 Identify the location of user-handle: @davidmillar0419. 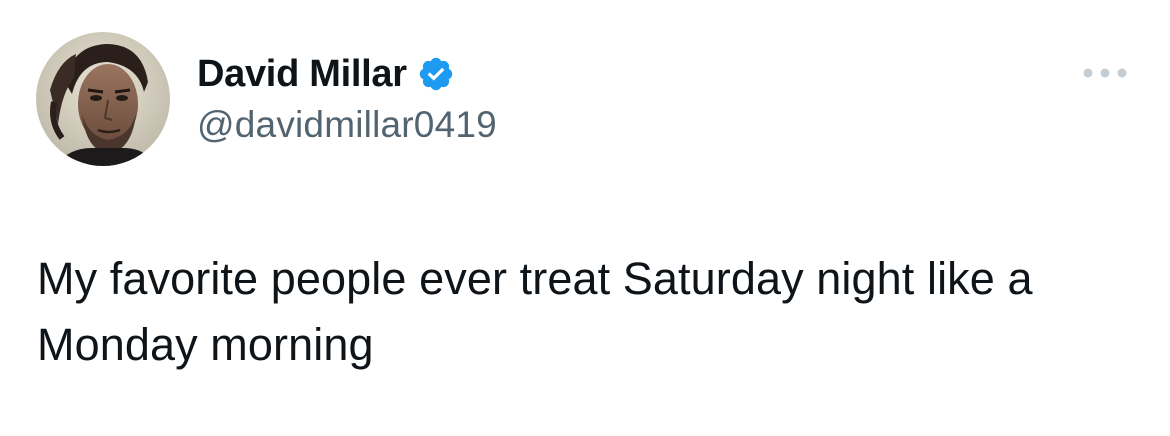
(347, 125).